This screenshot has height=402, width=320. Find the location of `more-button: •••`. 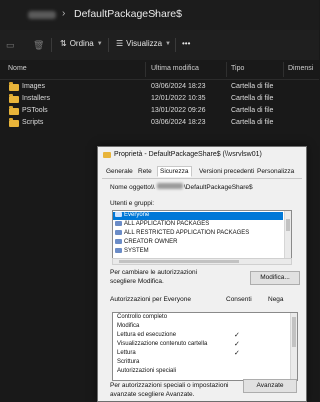

more-button: ••• is located at coordinates (186, 43).